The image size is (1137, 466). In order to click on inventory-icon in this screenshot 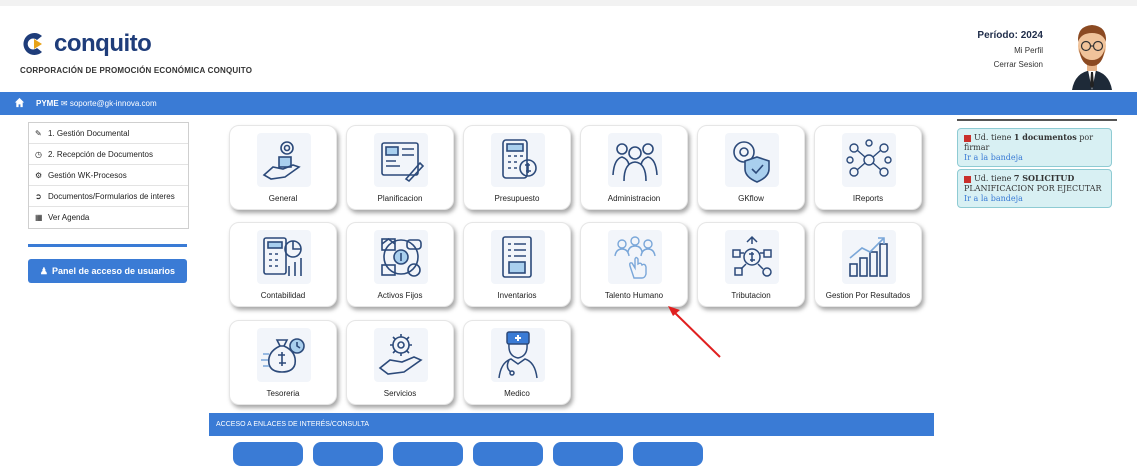, I will do `click(517, 257)`.